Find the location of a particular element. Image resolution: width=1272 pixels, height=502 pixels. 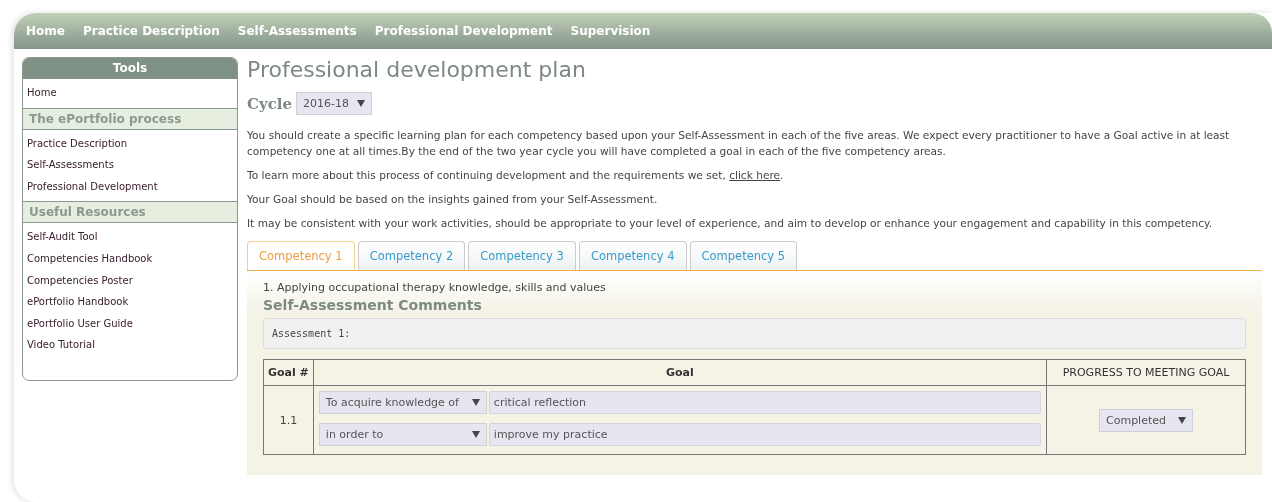

goal-input-field: improve my practice is located at coordinates (764, 434).